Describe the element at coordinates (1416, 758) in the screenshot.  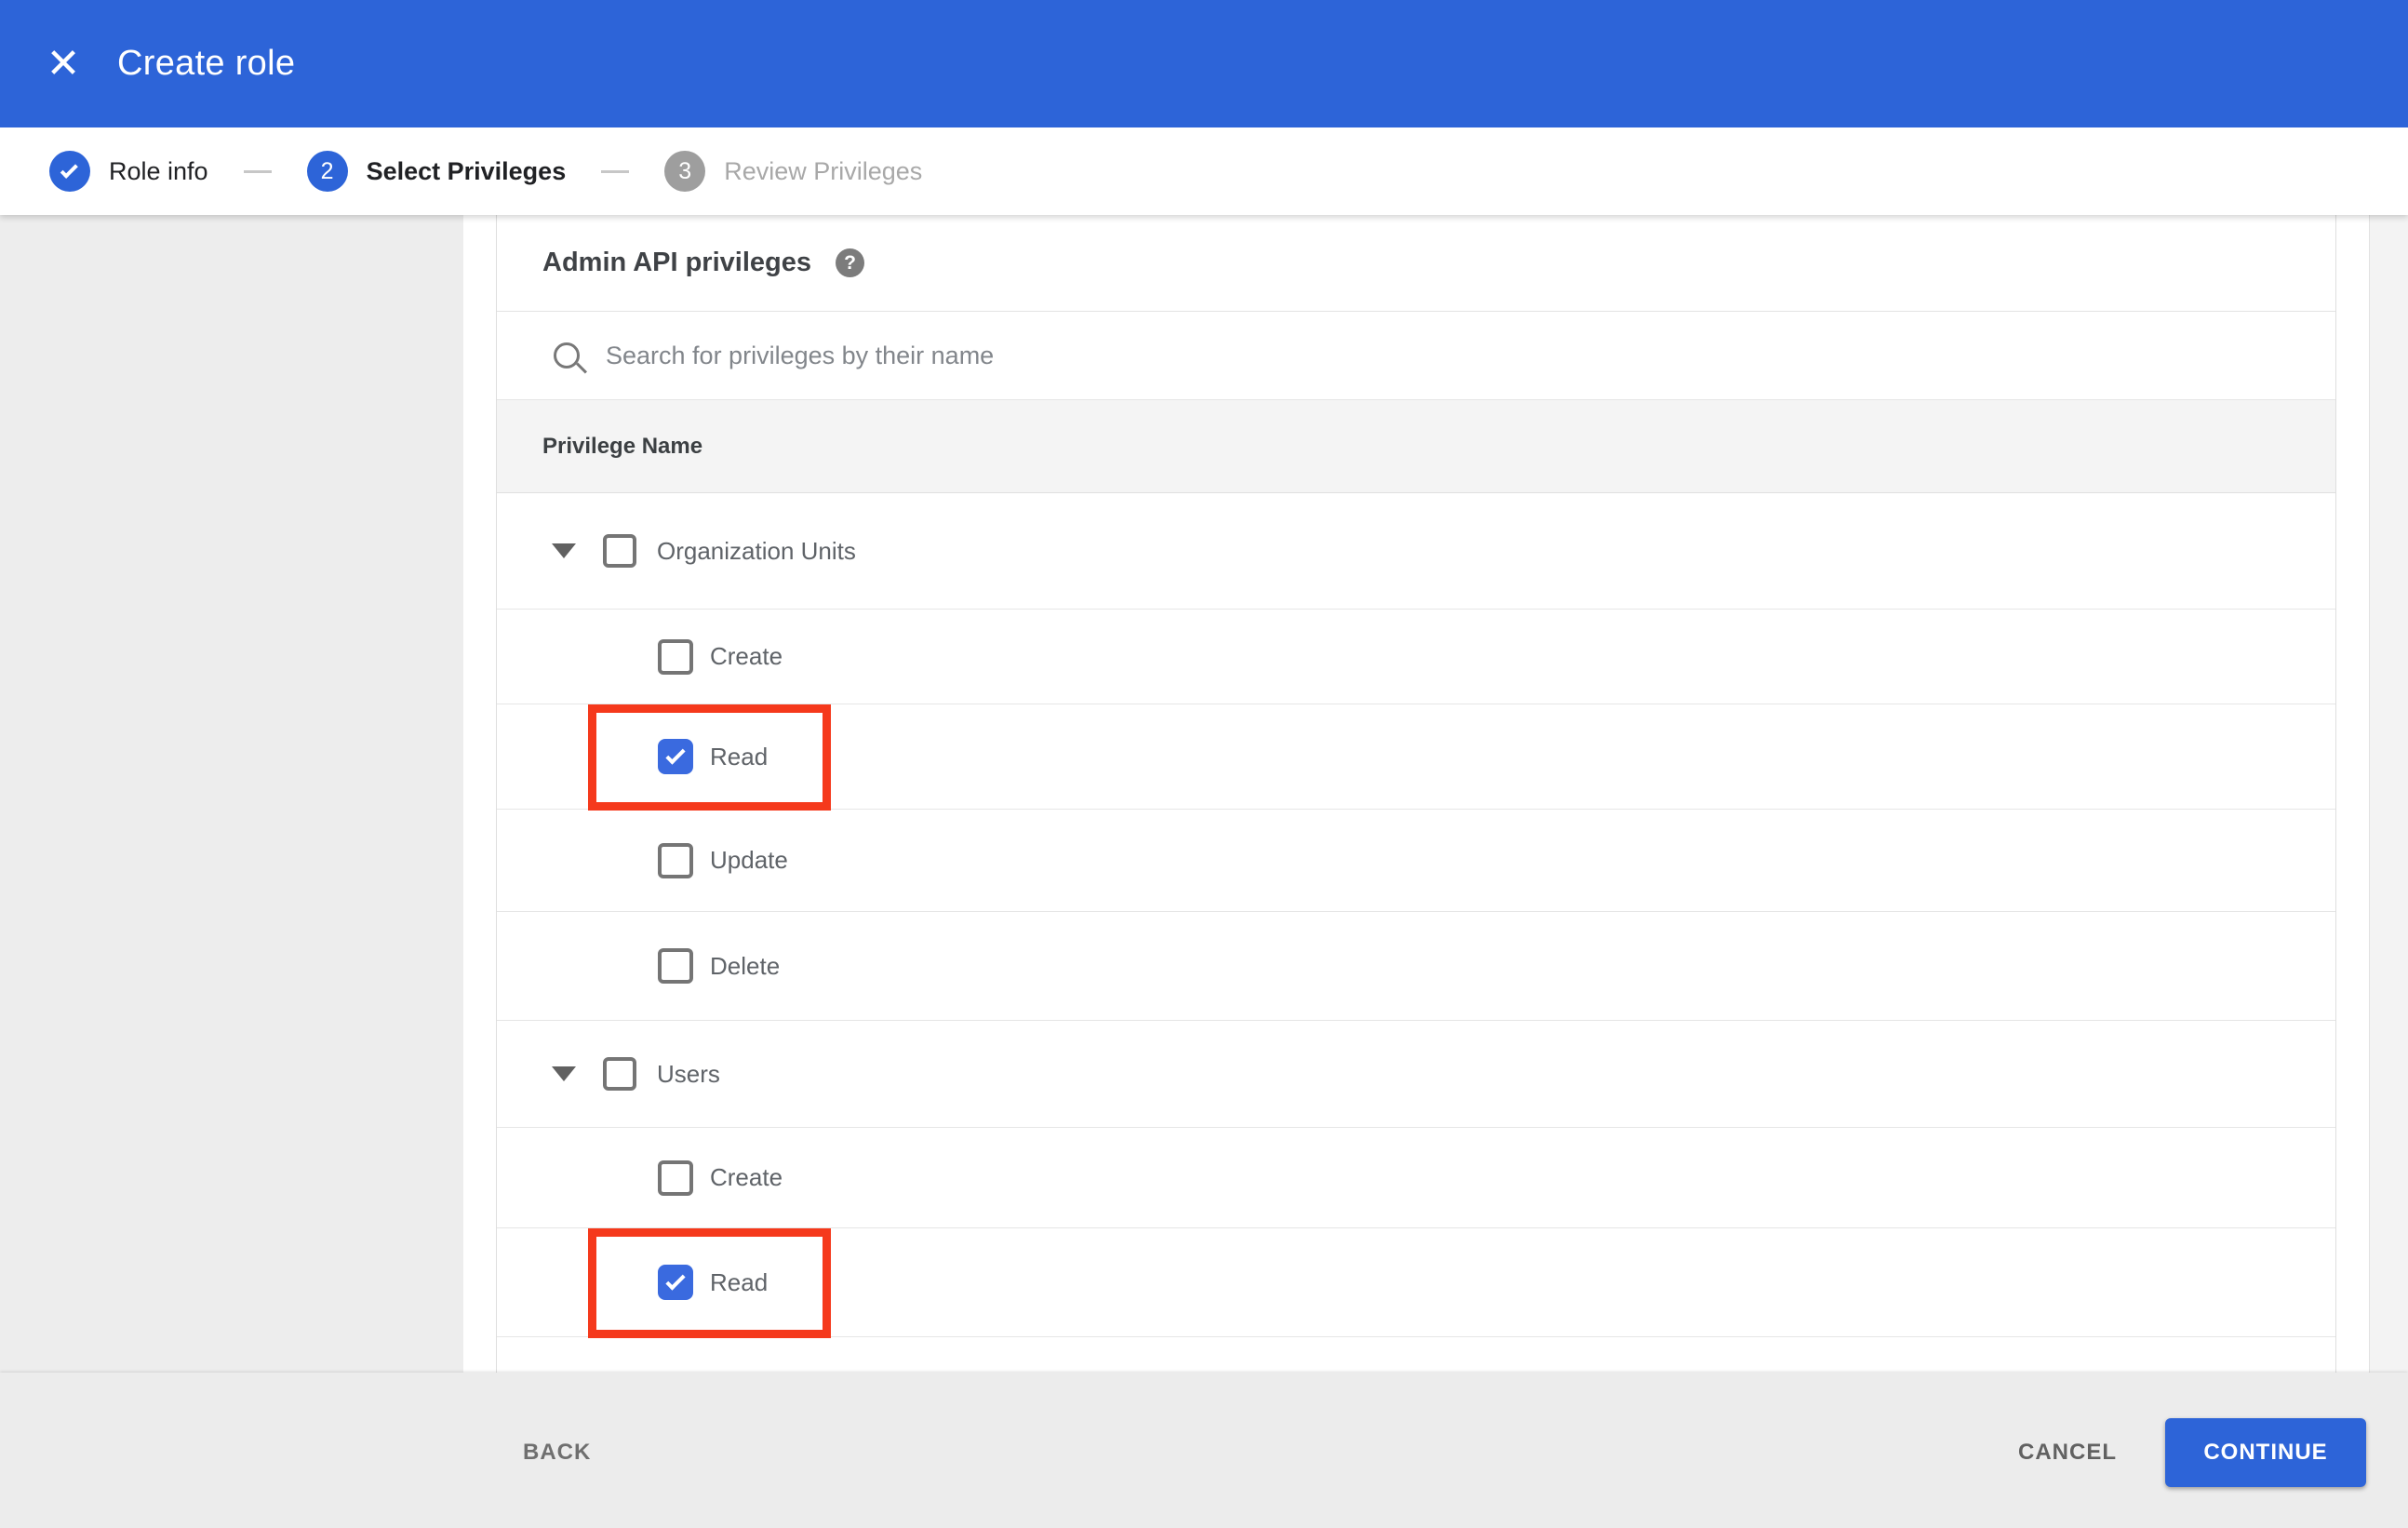
I see `privilege-row-read: Read` at that location.